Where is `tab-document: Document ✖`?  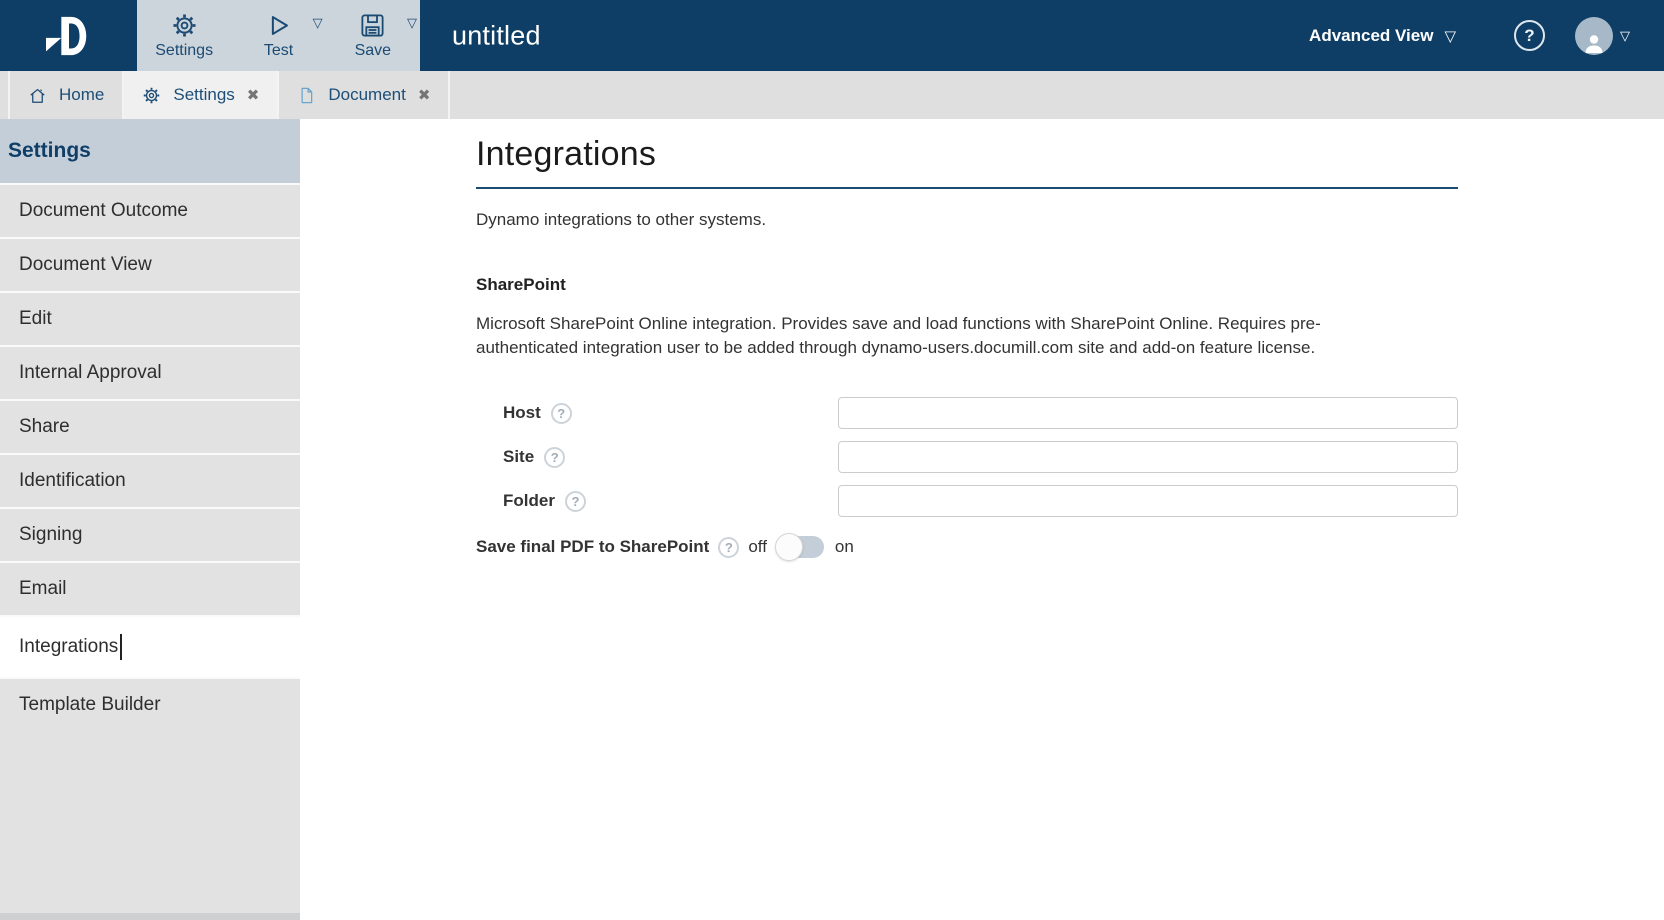
tab-document: Document ✖ is located at coordinates (364, 95).